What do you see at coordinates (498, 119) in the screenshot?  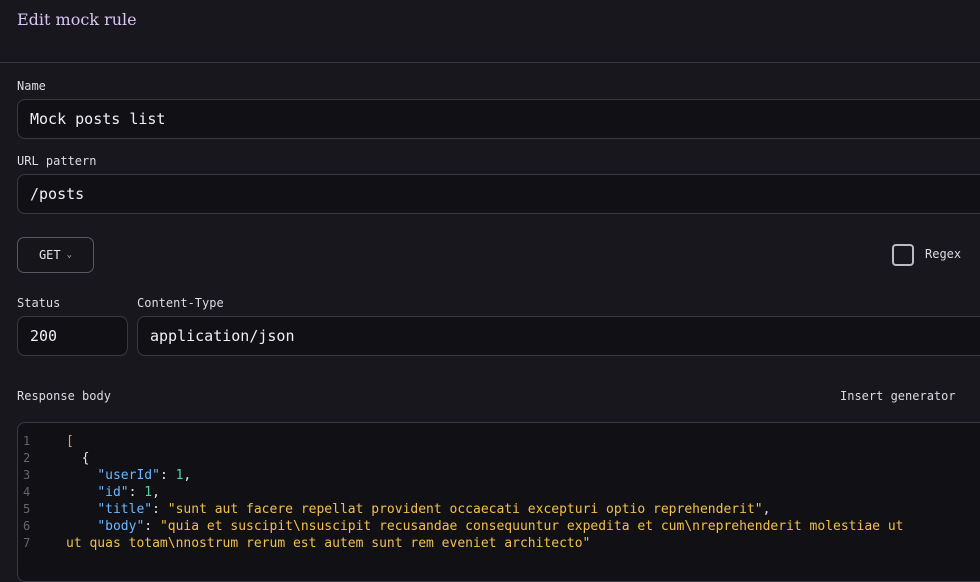 I see `name-input` at bounding box center [498, 119].